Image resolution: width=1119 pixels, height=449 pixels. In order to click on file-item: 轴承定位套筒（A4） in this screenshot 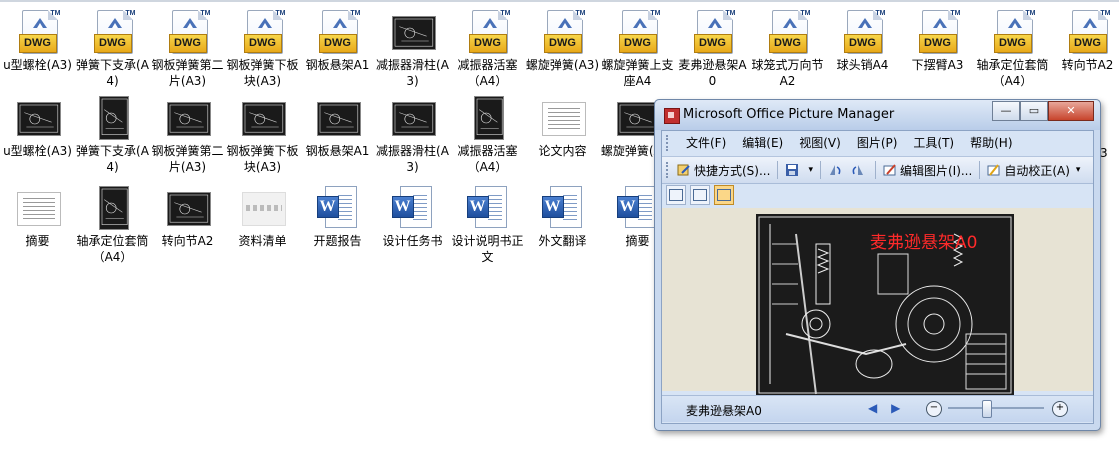, I will do `click(112, 225)`.